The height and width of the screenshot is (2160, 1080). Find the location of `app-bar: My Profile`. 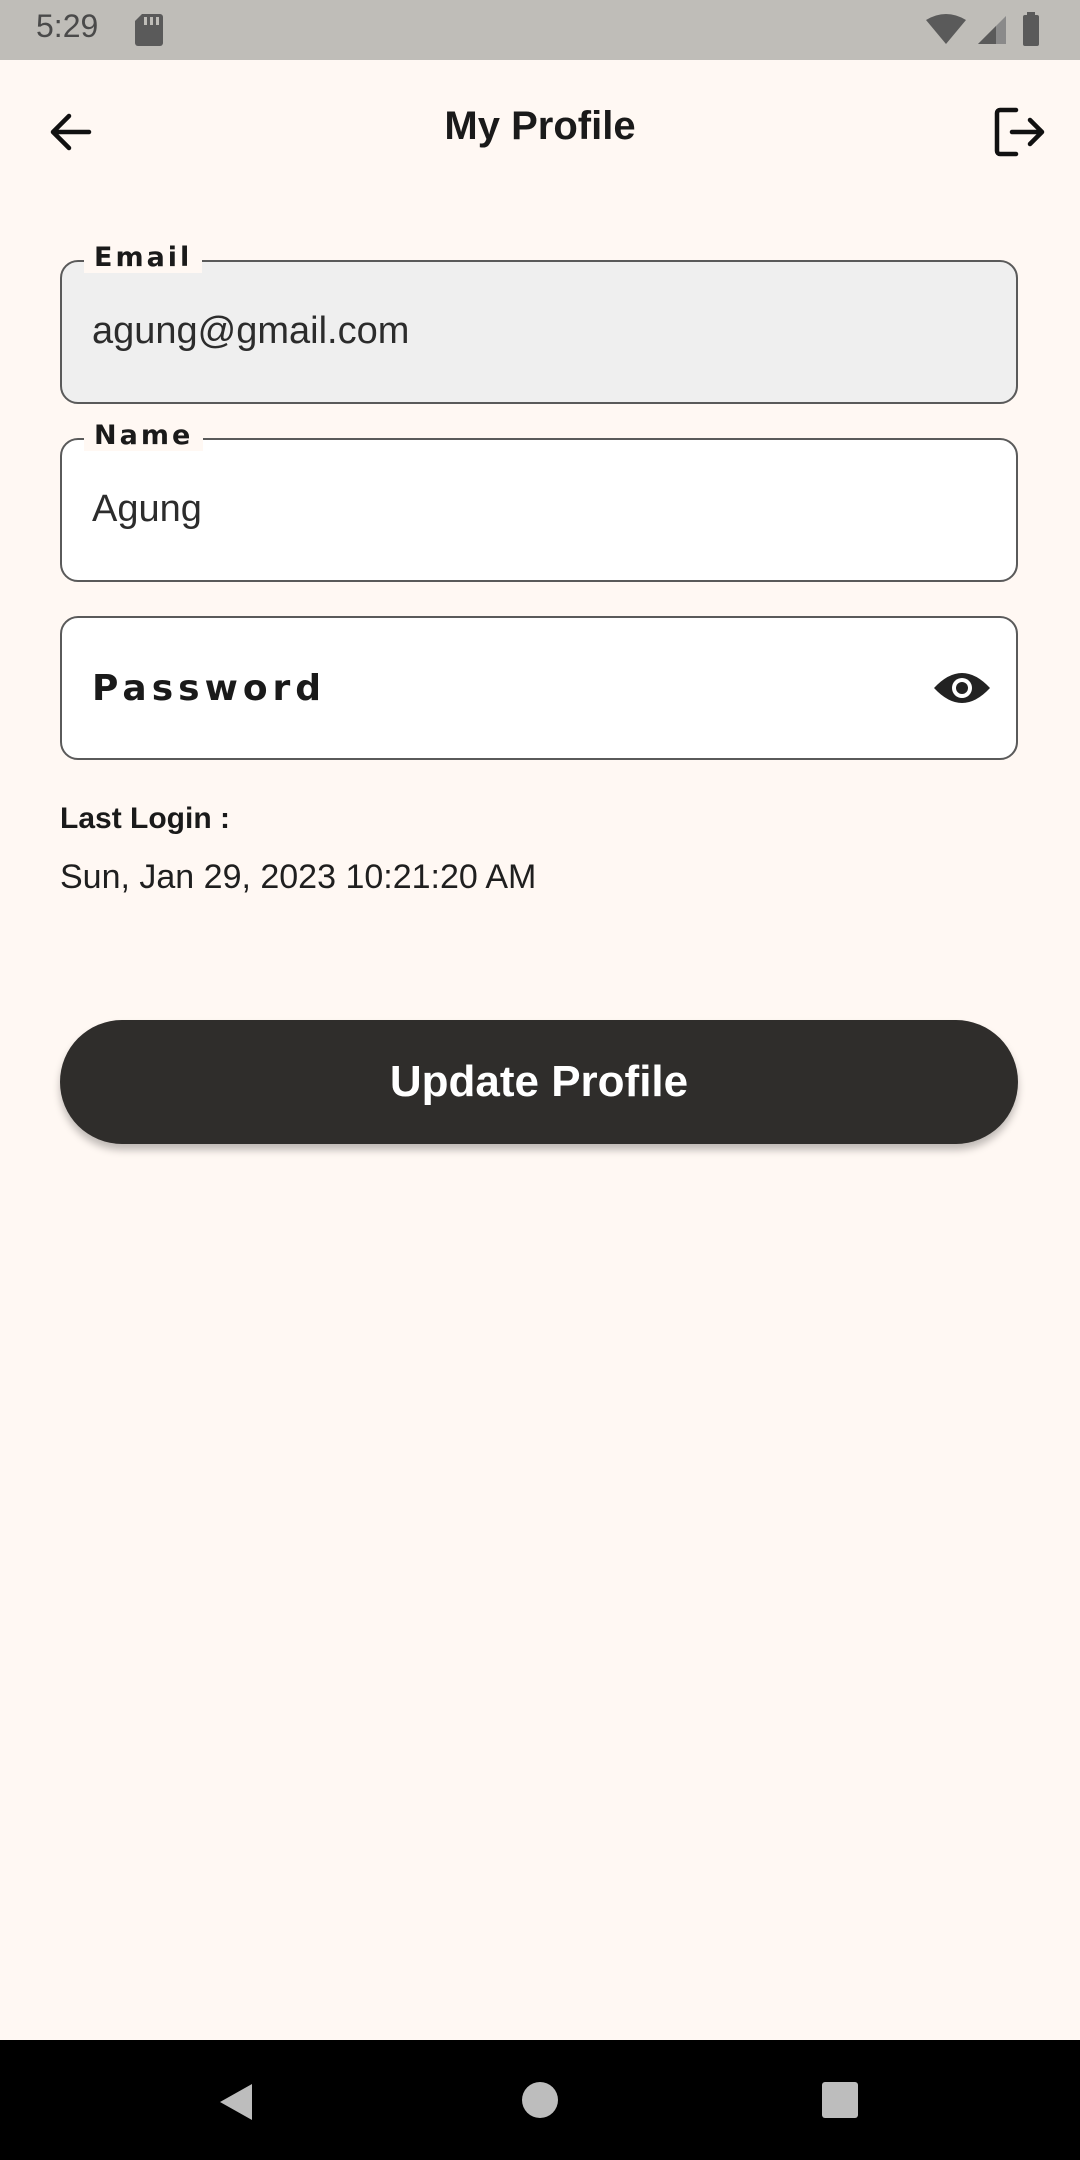

app-bar: My Profile is located at coordinates (540, 130).